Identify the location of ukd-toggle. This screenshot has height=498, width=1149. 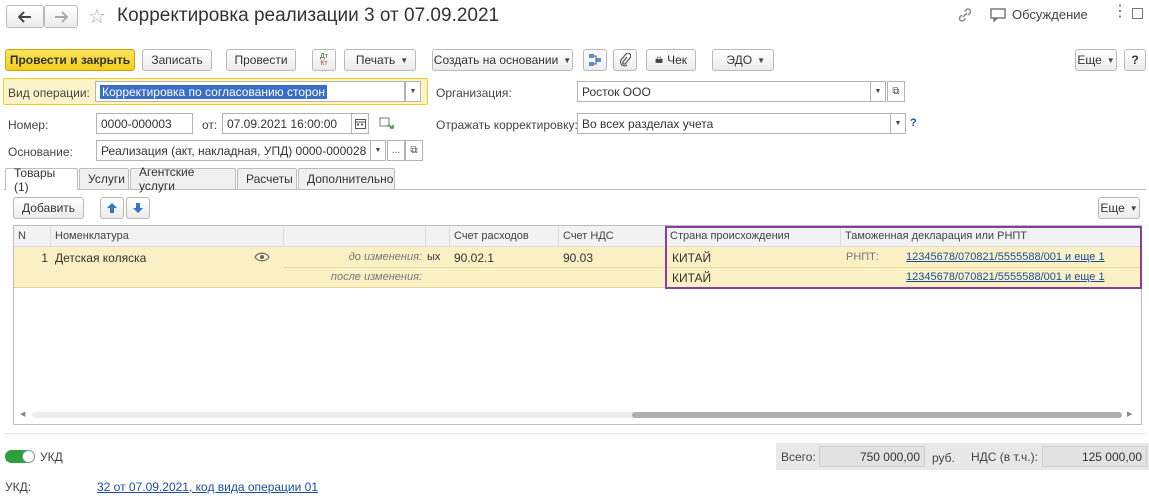
(20, 456).